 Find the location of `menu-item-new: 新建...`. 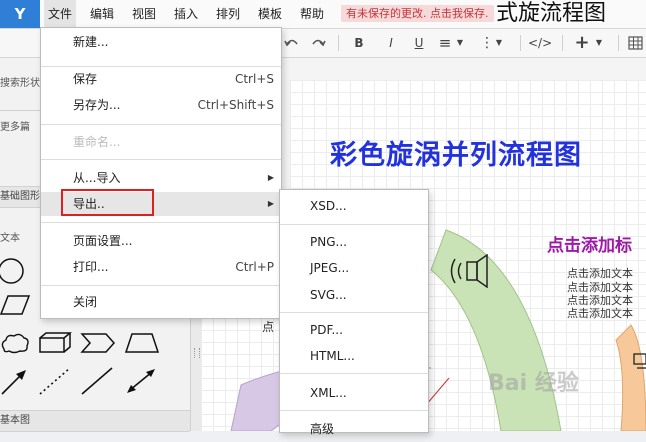

menu-item-new: 新建... is located at coordinates (161, 42).